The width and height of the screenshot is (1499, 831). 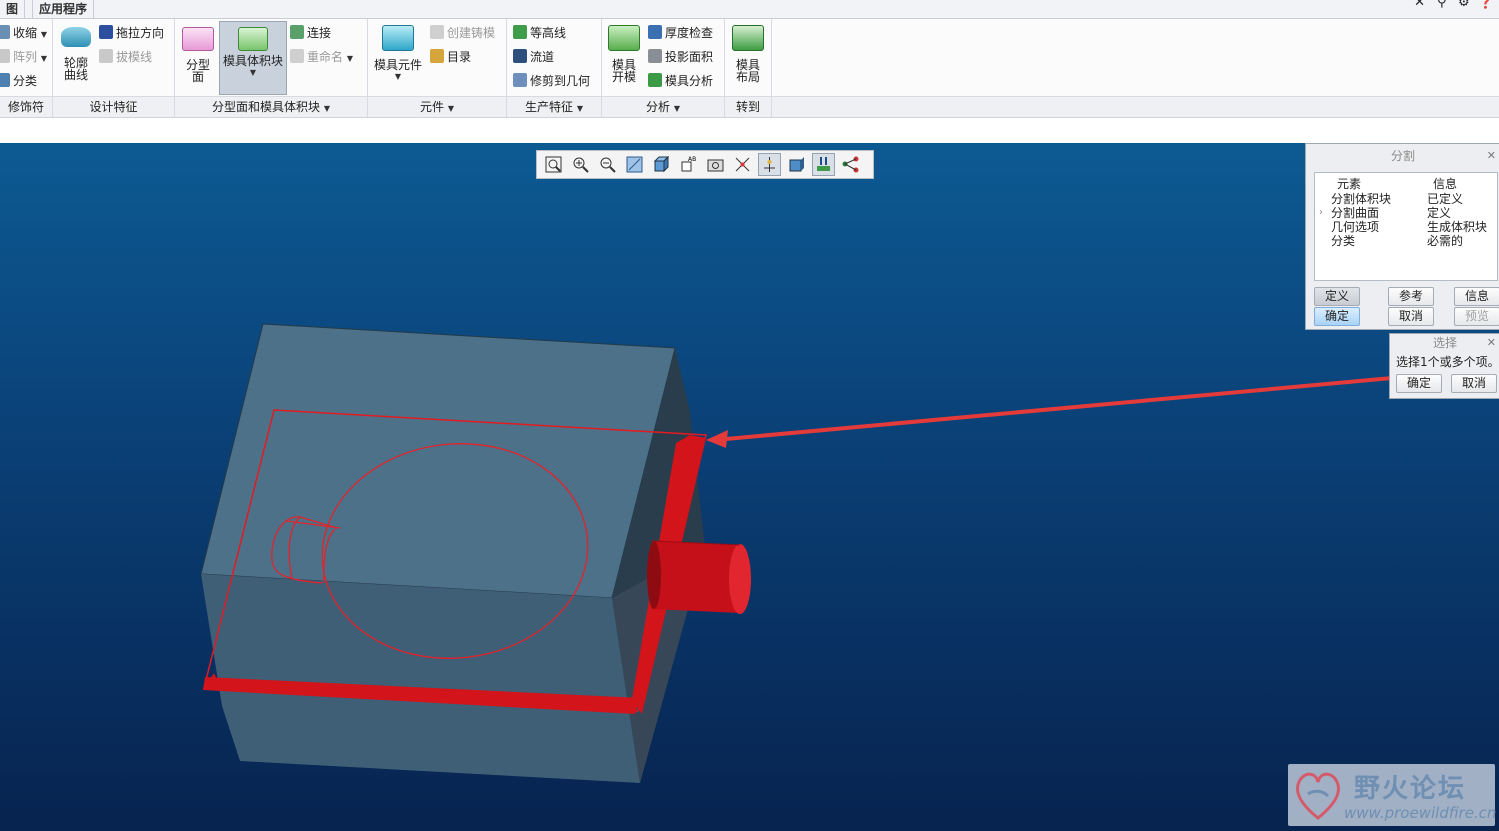 What do you see at coordinates (688, 164) in the screenshot?
I see `named-view-icon: AB` at bounding box center [688, 164].